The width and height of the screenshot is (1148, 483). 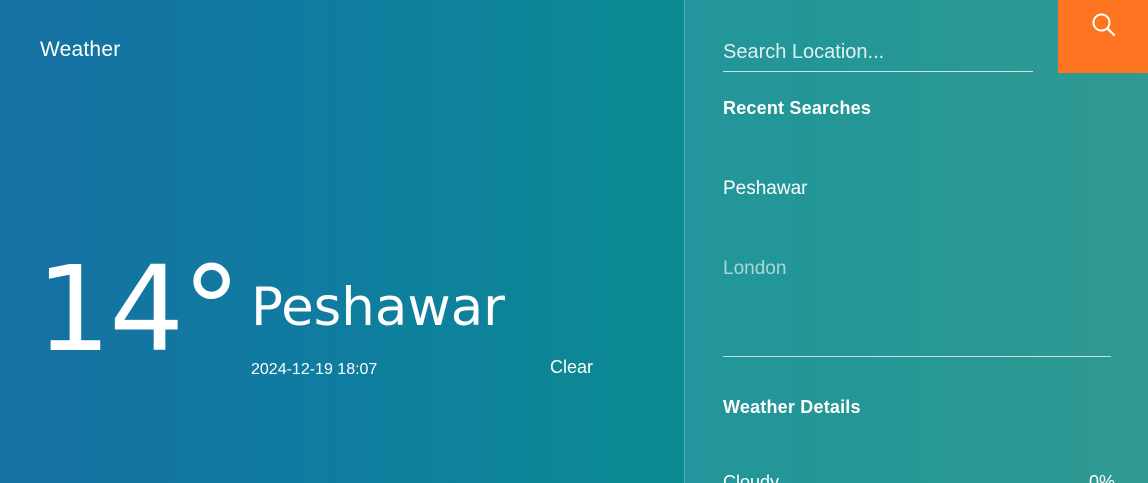 I want to click on search-button, so click(x=1103, y=36).